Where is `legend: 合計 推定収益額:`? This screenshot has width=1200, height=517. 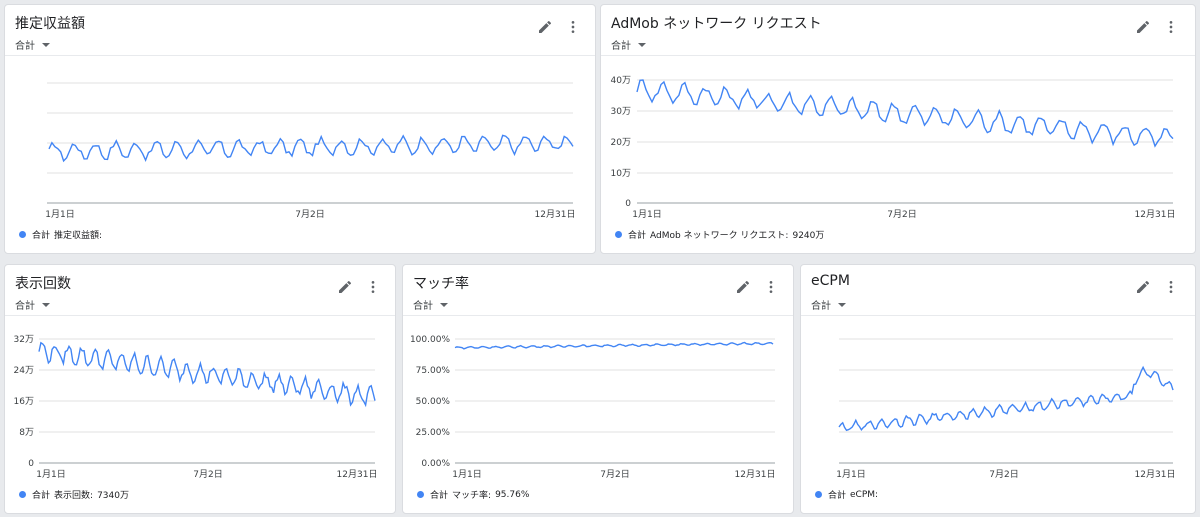
legend: 合計 推定収益額: is located at coordinates (62, 234).